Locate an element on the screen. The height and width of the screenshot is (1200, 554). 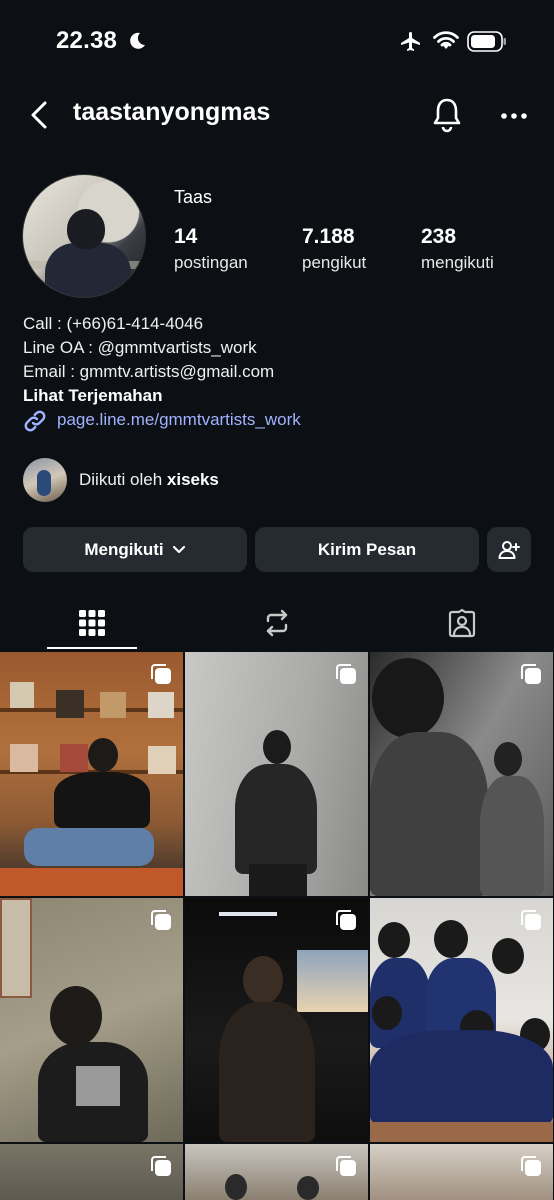
tagged-icon is located at coordinates (462, 623).